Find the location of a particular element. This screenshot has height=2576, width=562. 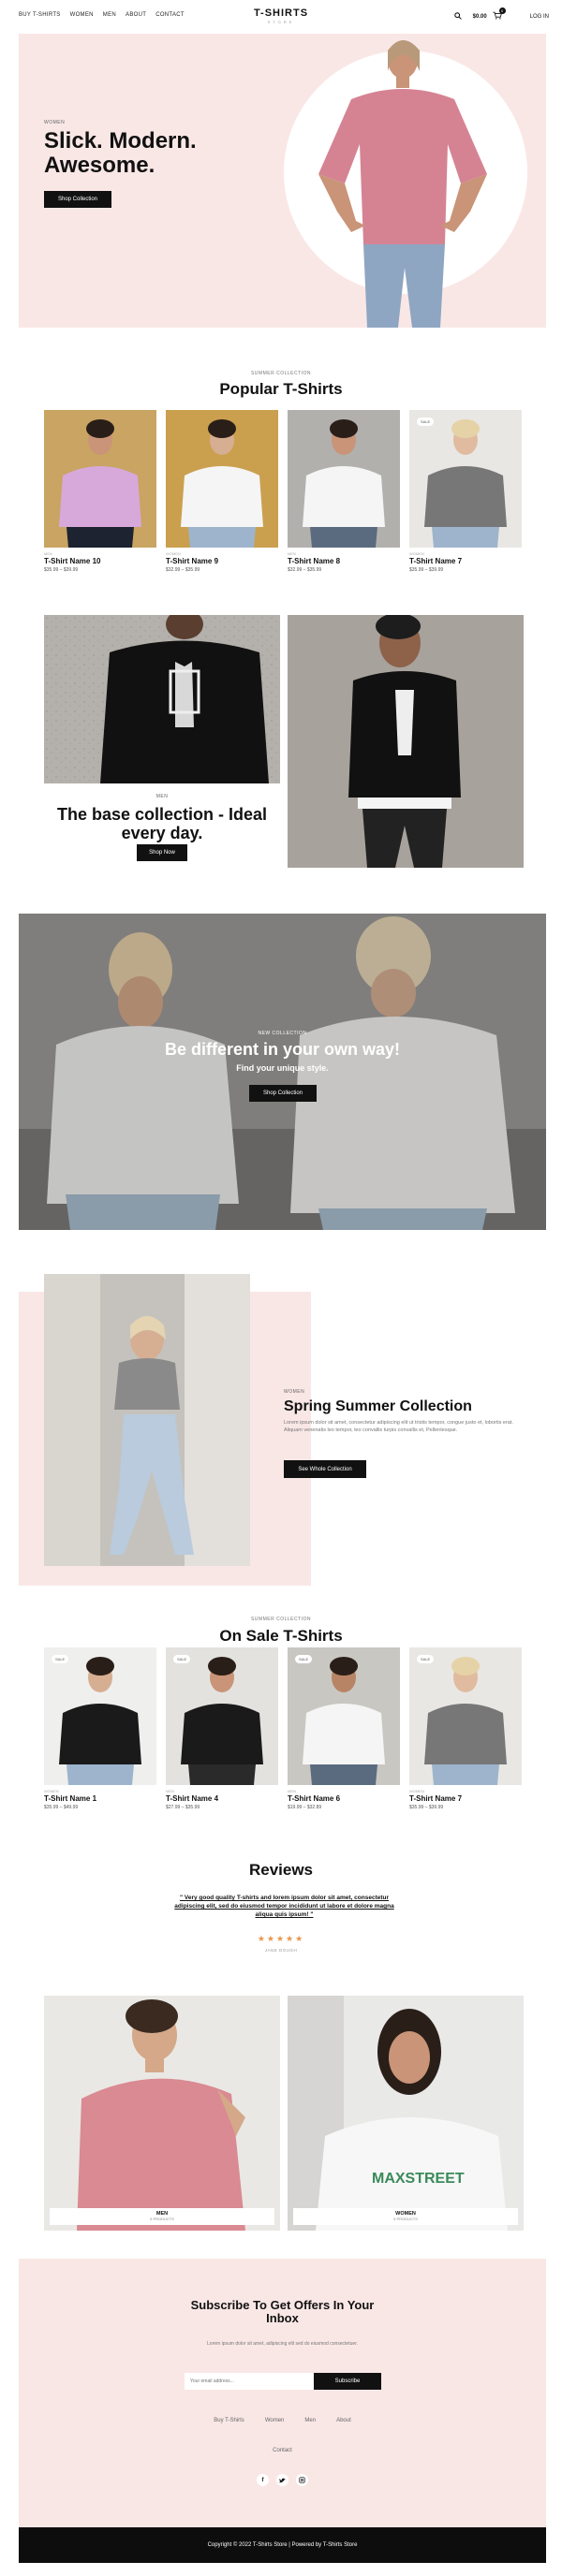

banner-eyebrow: NEW COLLECTION is located at coordinates (282, 1033).